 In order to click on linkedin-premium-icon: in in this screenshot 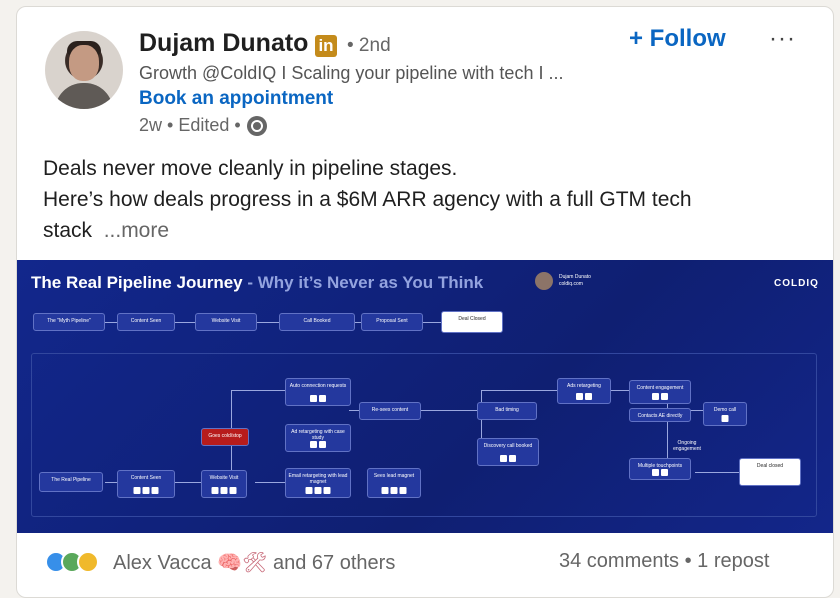, I will do `click(326, 46)`.